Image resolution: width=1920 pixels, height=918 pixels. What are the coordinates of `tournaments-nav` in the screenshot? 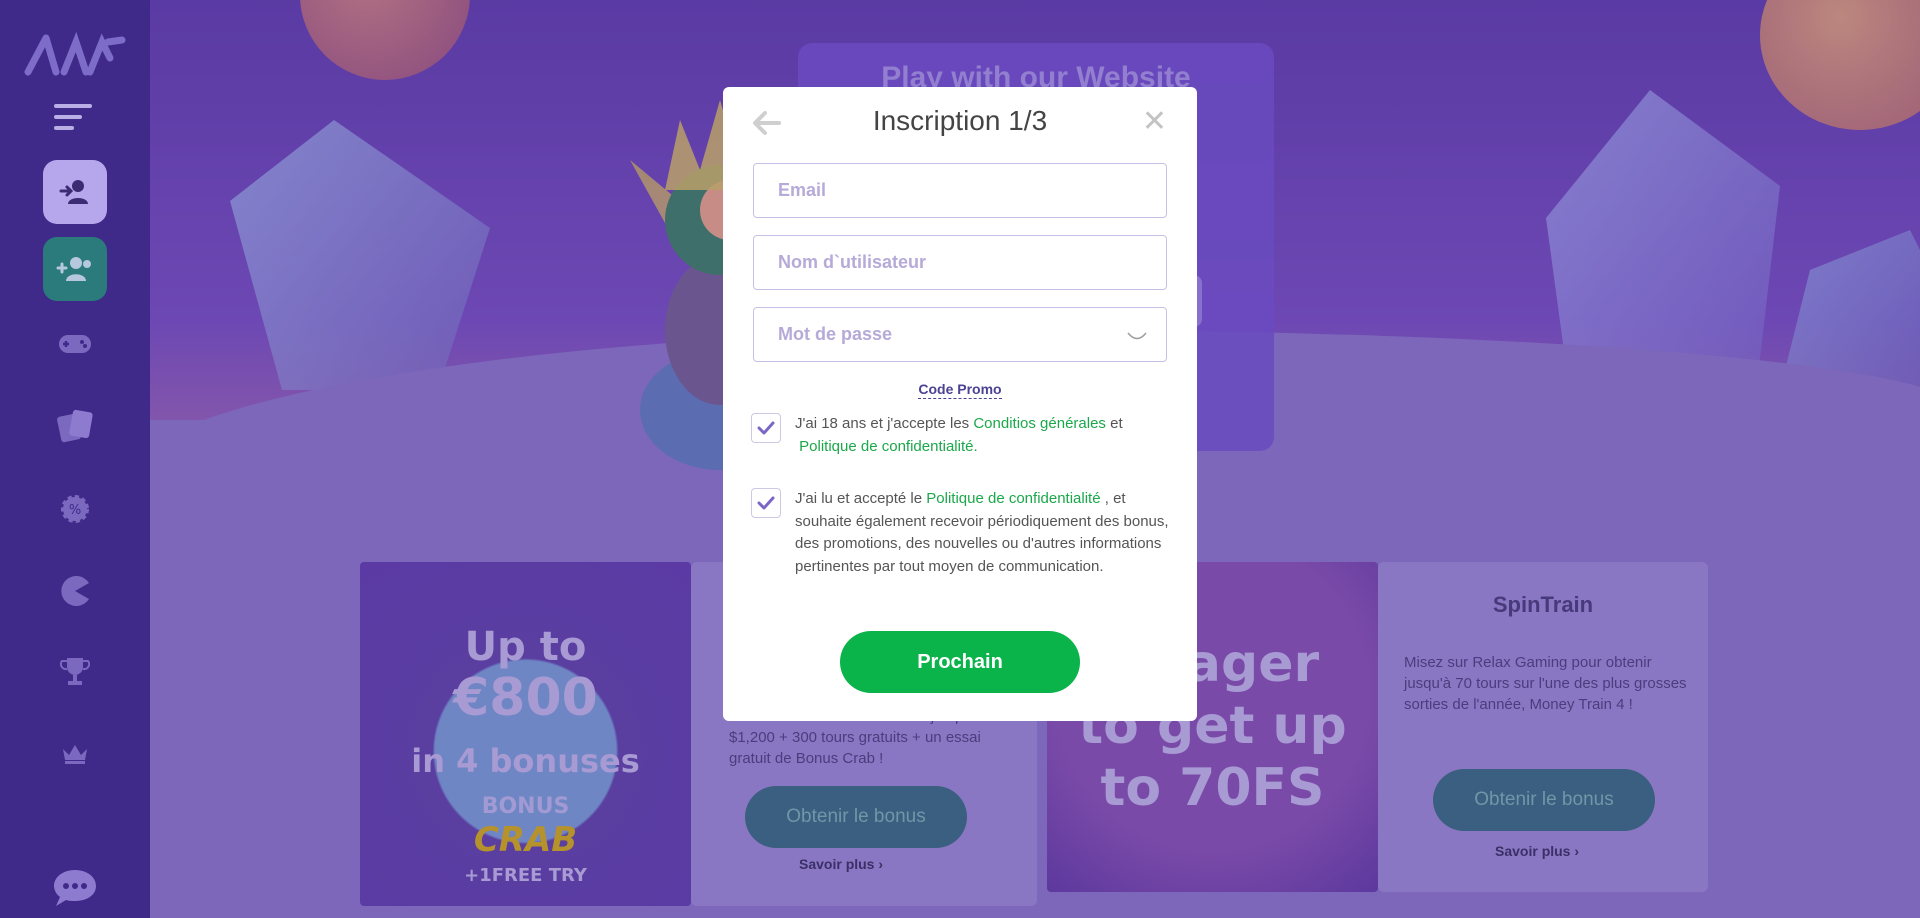 It's located at (75, 671).